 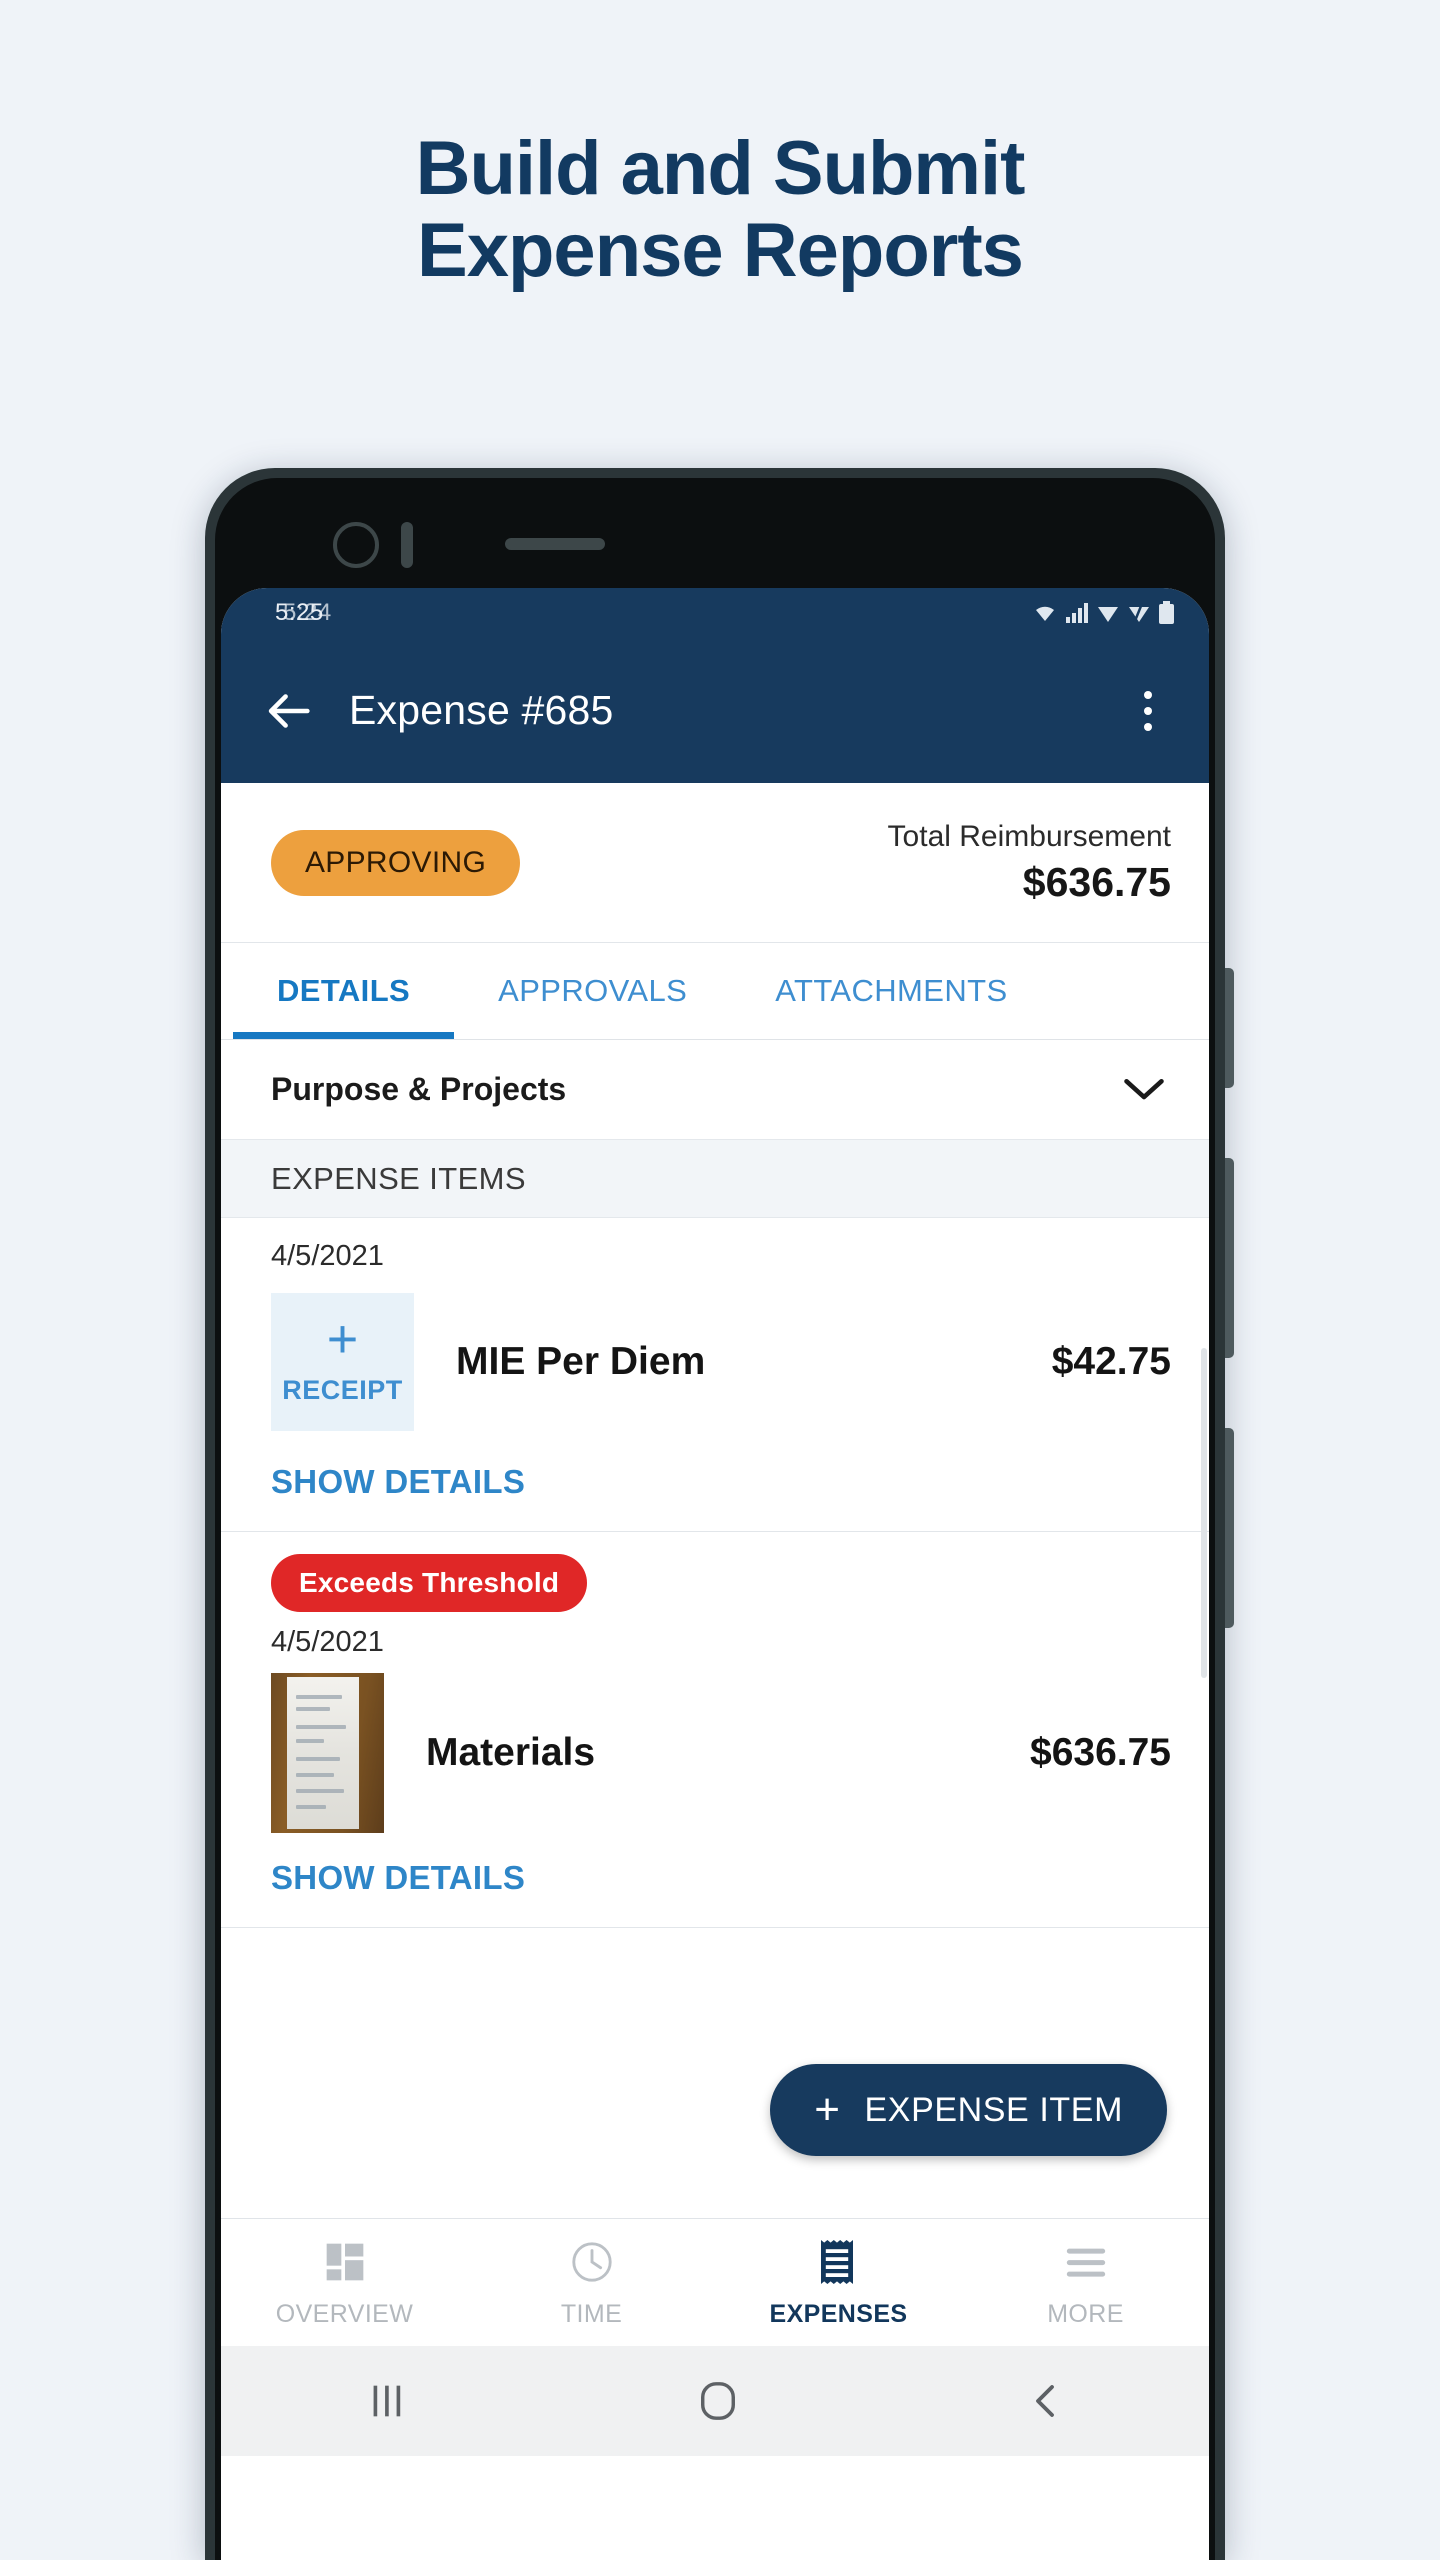 I want to click on status-bar-time-ghost: 5:24, so click(x=307, y=612).